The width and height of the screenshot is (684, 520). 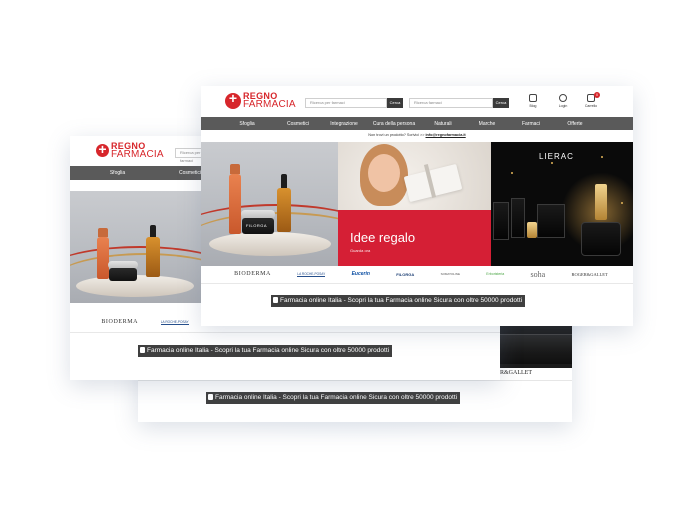 What do you see at coordinates (443, 124) in the screenshot?
I see `nav-item-naturali: Naturali` at bounding box center [443, 124].